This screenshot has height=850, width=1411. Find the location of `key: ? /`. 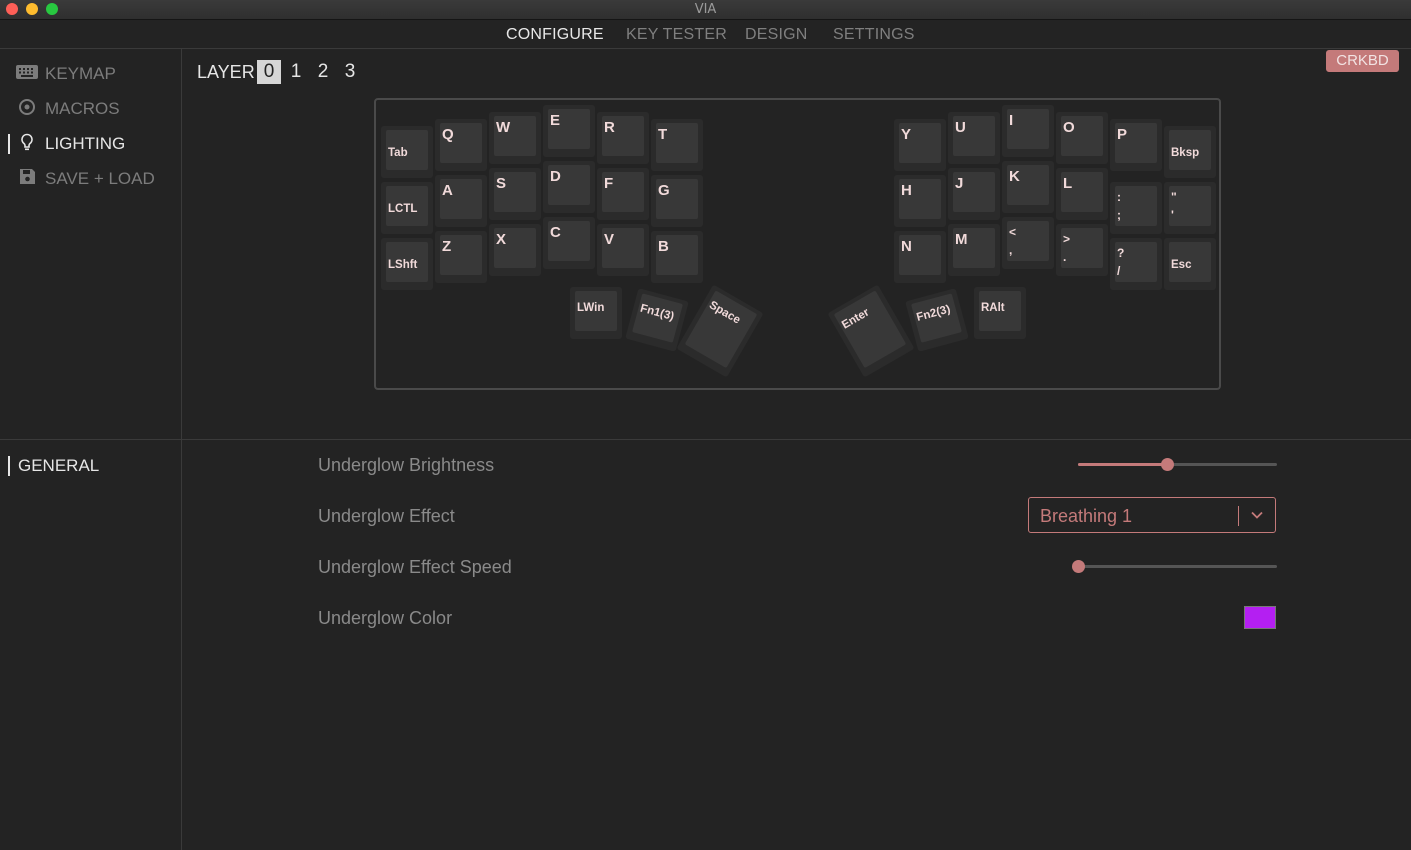

key: ? / is located at coordinates (1136, 264).